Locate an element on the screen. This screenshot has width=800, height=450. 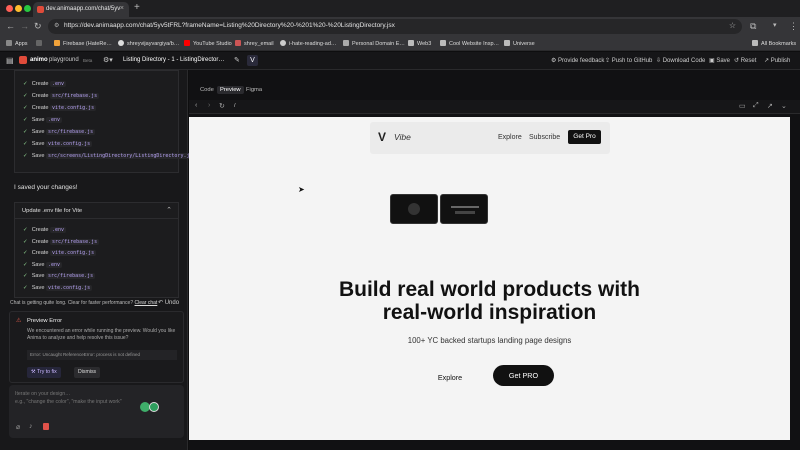
dismiss-button: Dismiss is located at coordinates (87, 372).